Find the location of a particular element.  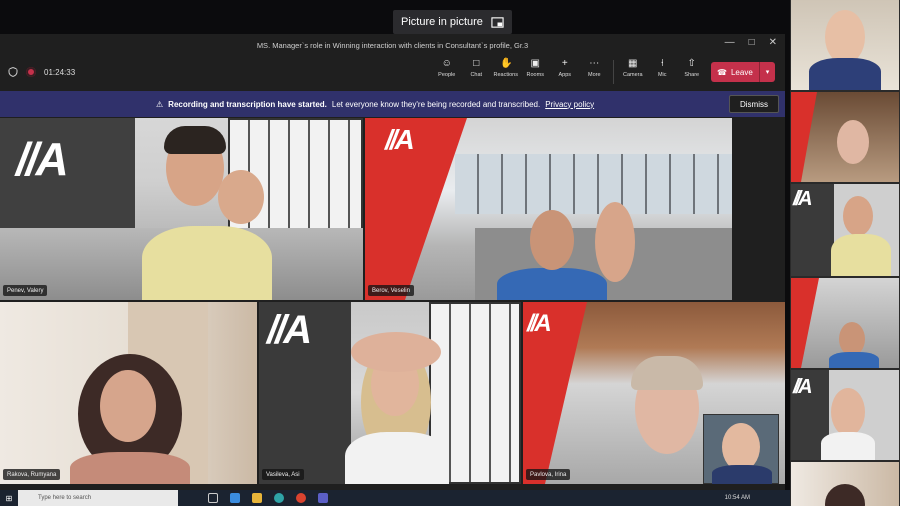

chrome-icon is located at coordinates (301, 498).